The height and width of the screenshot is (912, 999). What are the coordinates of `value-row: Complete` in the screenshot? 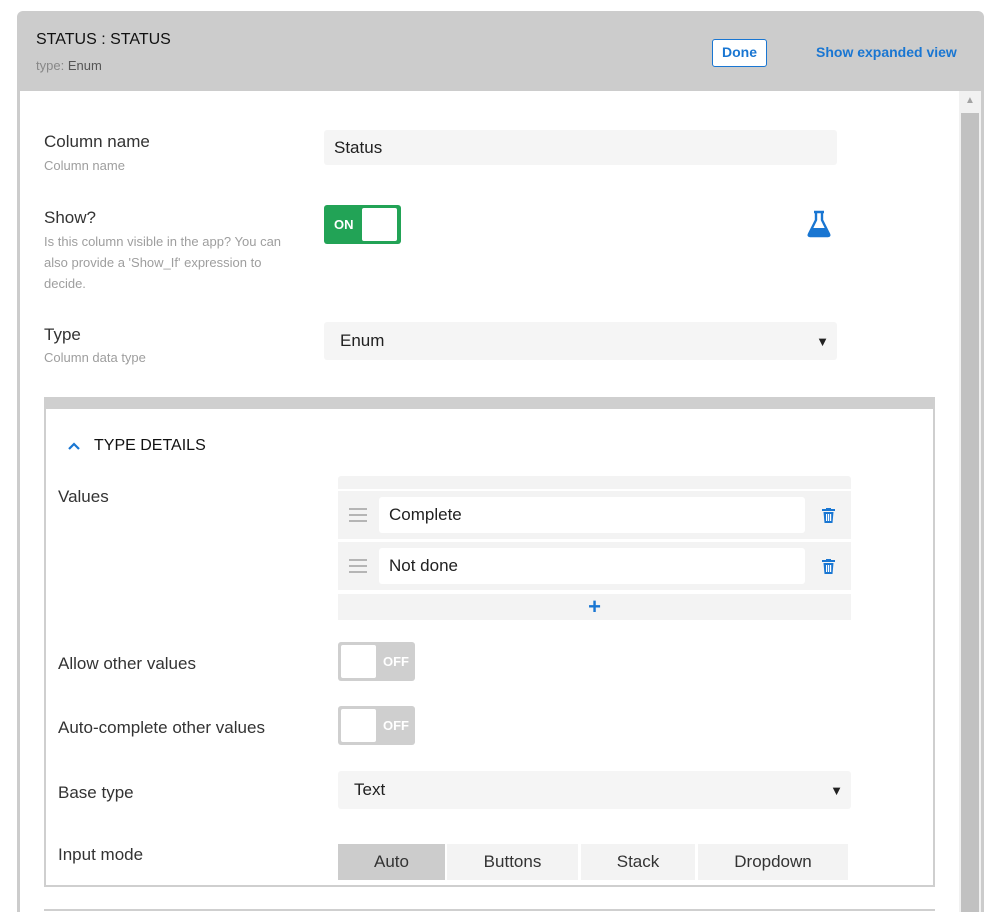 It's located at (594, 515).